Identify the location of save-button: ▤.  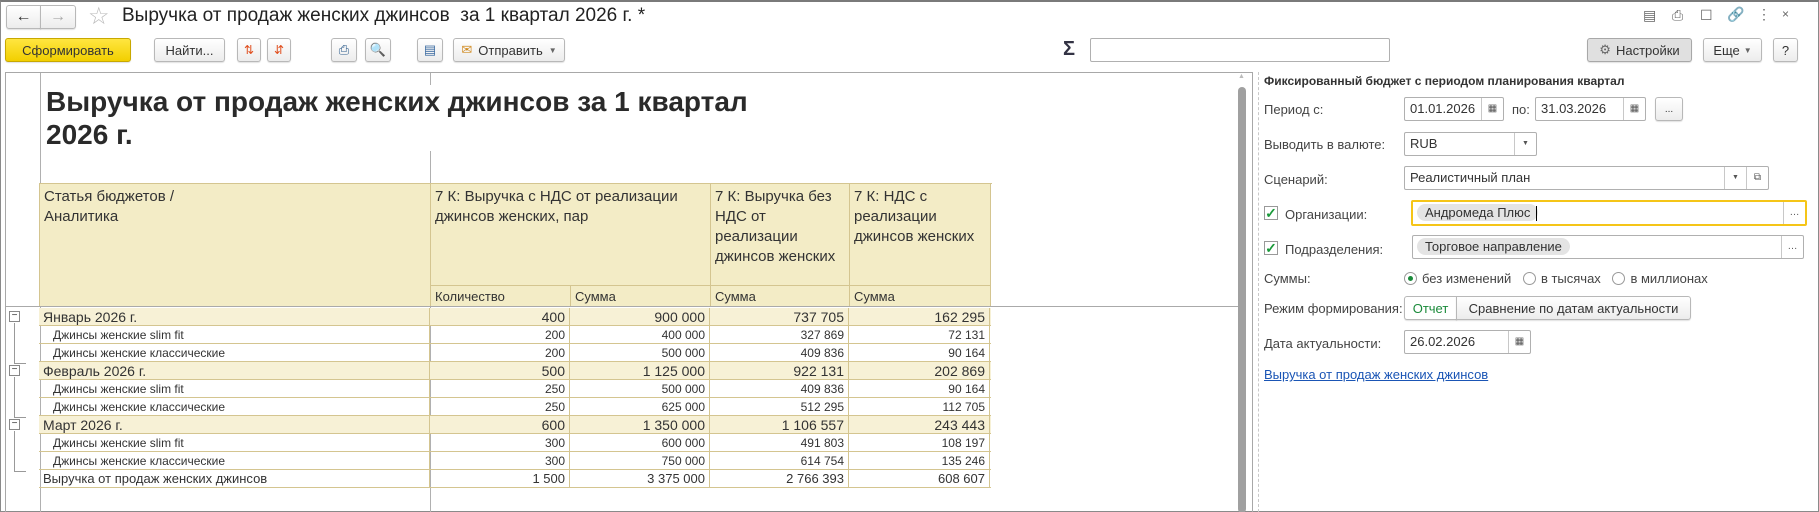
(430, 50).